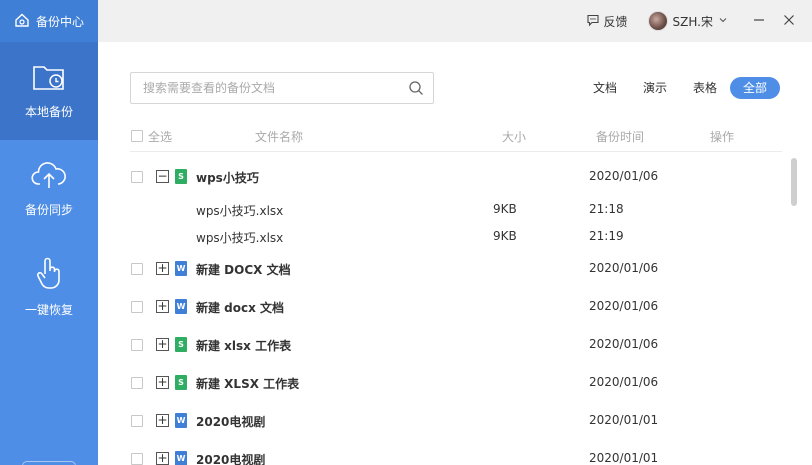 The image size is (812, 465). Describe the element at coordinates (49, 463) in the screenshot. I see `sidebar-more-hint` at that location.